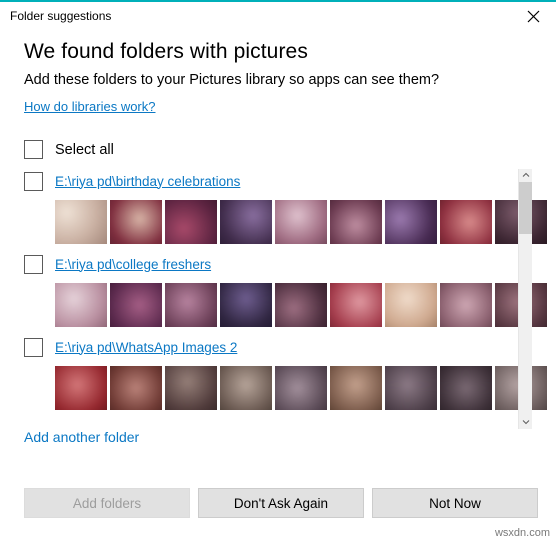 The image size is (556, 540). Describe the element at coordinates (276, 347) in the screenshot. I see `folder-group-header: E:\riya pd\WhatsApp Images 2` at that location.